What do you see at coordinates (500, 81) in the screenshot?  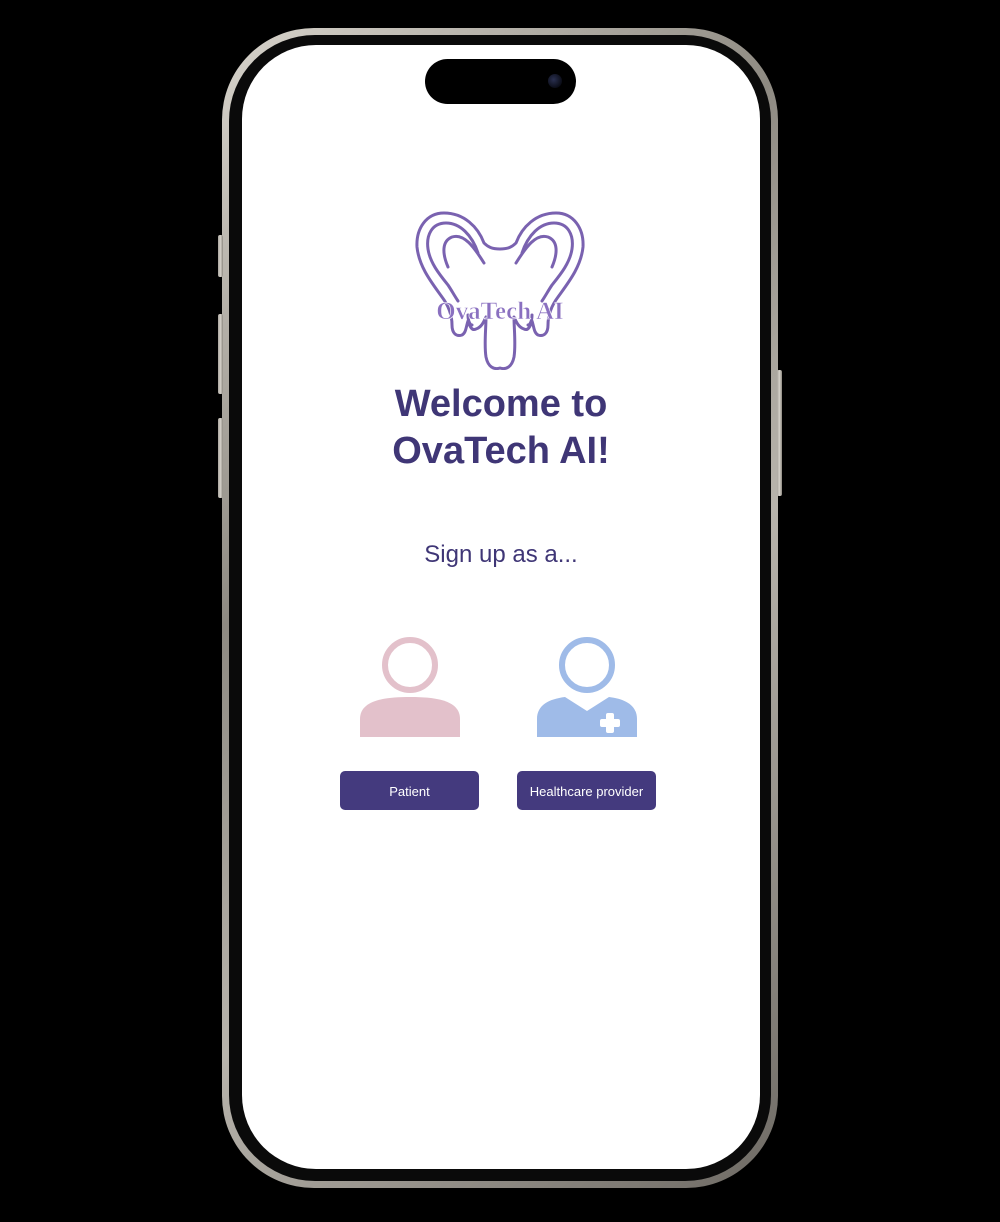 I see `dynamic-island` at bounding box center [500, 81].